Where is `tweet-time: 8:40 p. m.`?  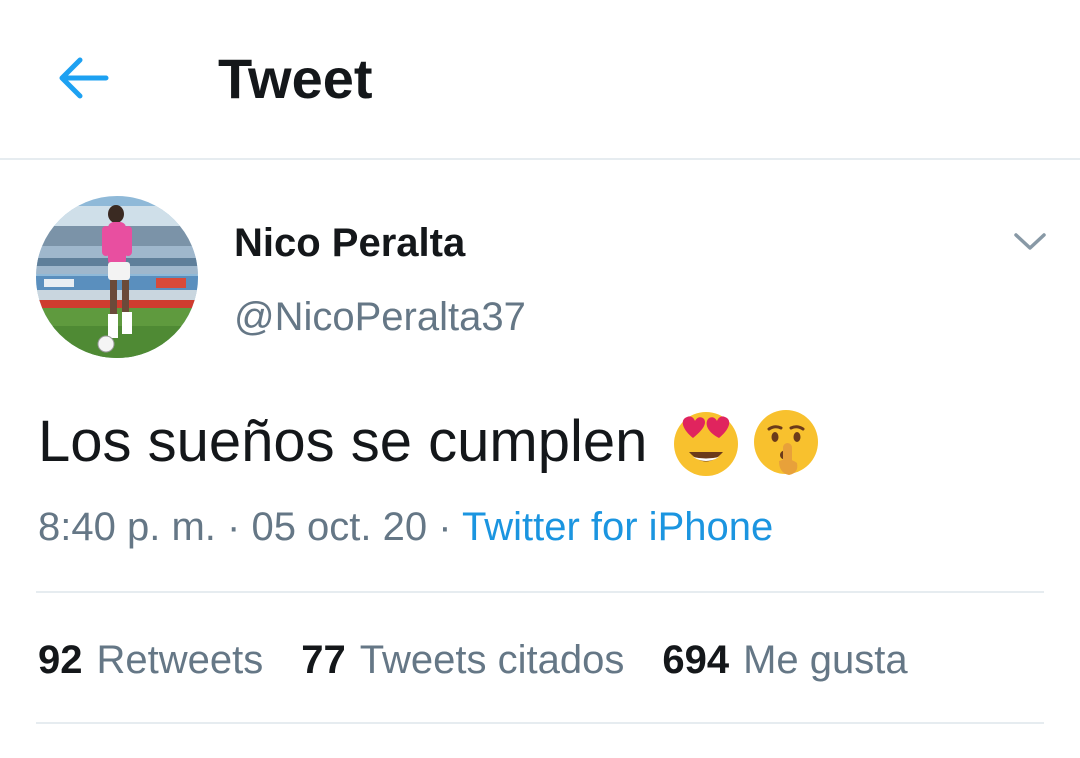
tweet-time: 8:40 p. m. is located at coordinates (127, 527).